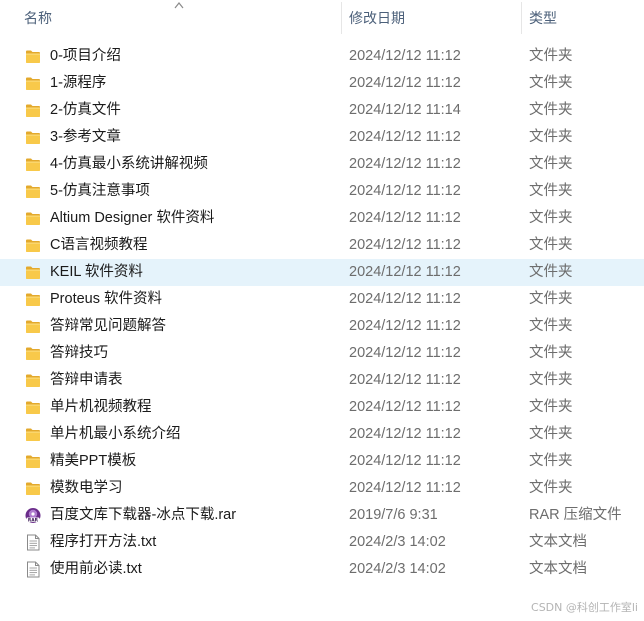  What do you see at coordinates (434, 18) in the screenshot?
I see `column-header-date-modified: 修改日期` at bounding box center [434, 18].